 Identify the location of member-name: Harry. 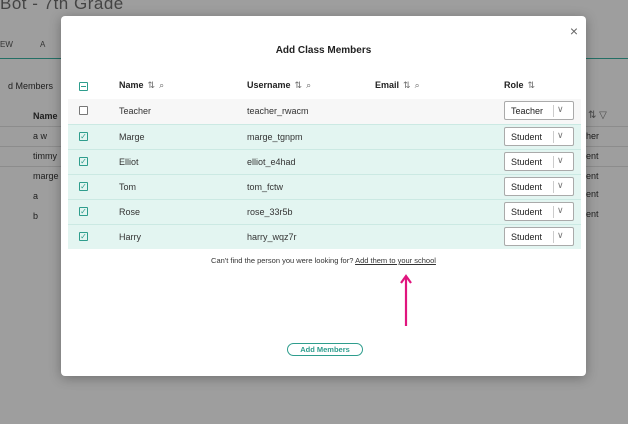
(130, 237).